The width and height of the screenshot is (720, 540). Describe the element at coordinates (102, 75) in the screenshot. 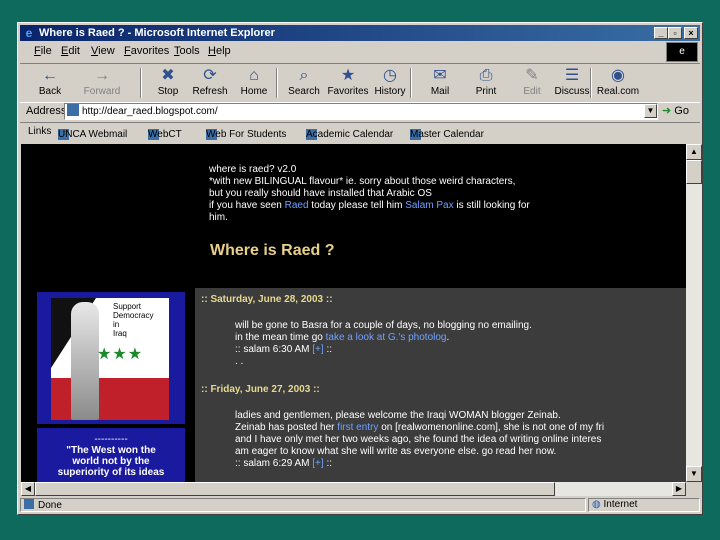

I see `forward-arrow-icon: →` at that location.